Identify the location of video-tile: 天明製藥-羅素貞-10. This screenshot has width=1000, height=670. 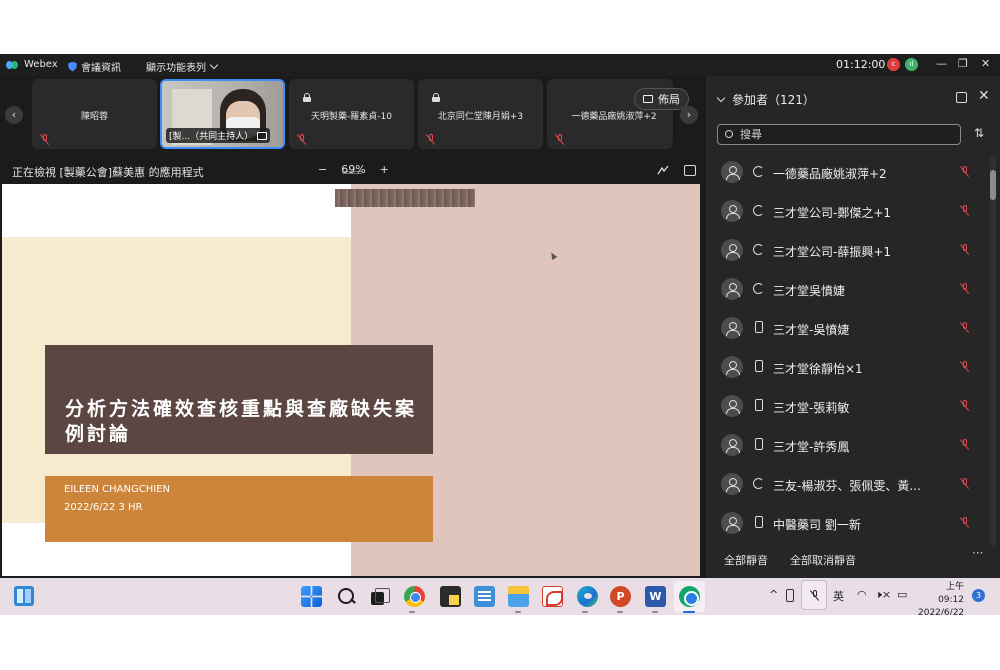
(351, 114).